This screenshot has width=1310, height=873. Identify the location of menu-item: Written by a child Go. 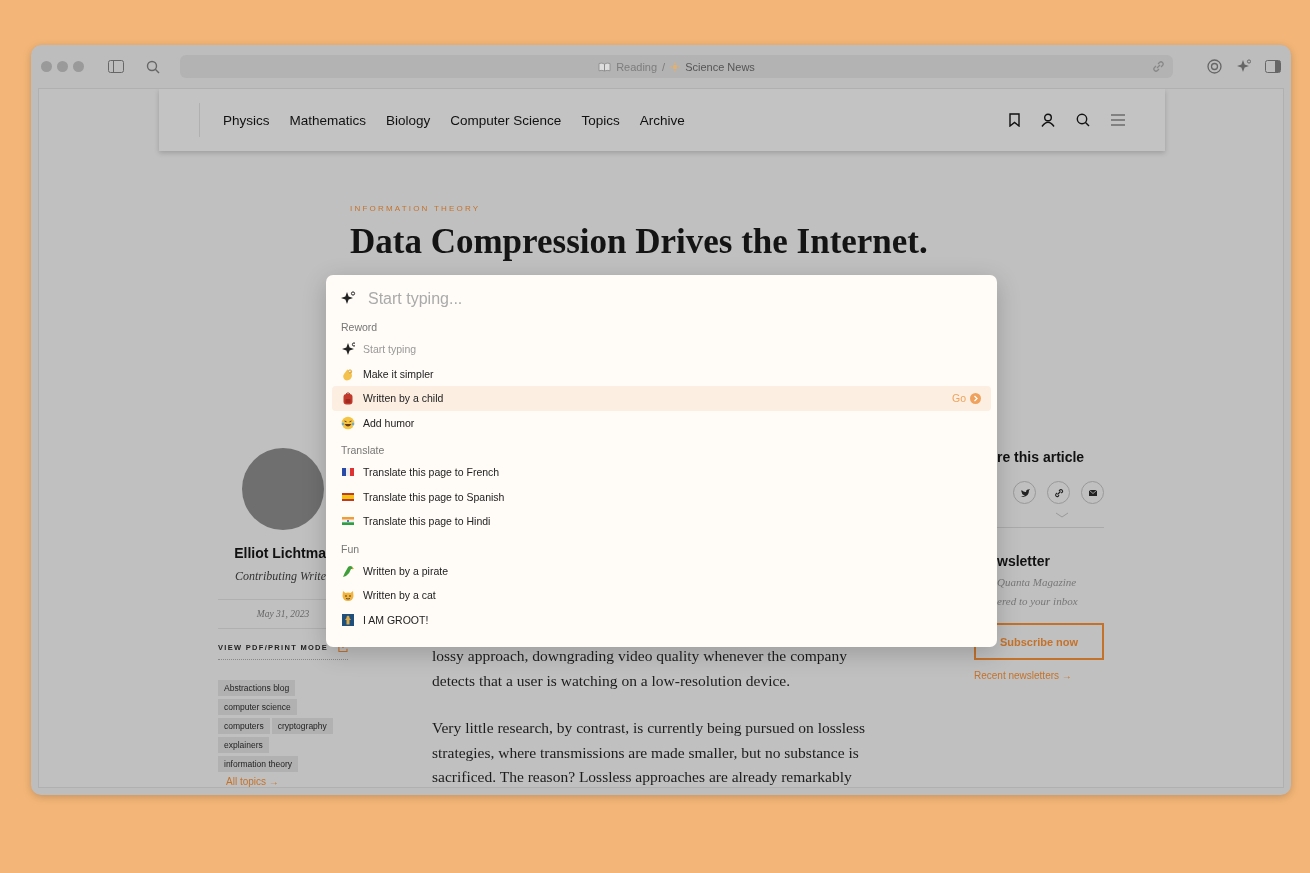
(661, 398).